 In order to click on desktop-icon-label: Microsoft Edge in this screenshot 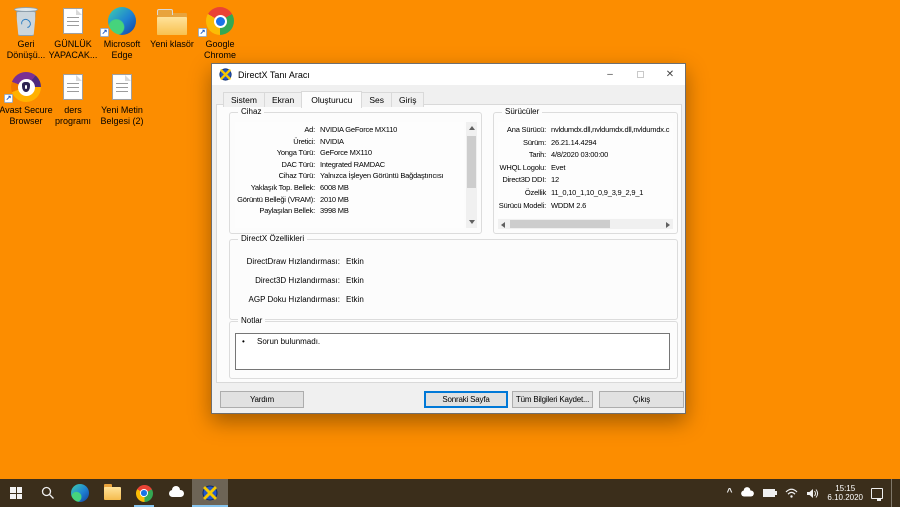, I will do `click(122, 49)`.